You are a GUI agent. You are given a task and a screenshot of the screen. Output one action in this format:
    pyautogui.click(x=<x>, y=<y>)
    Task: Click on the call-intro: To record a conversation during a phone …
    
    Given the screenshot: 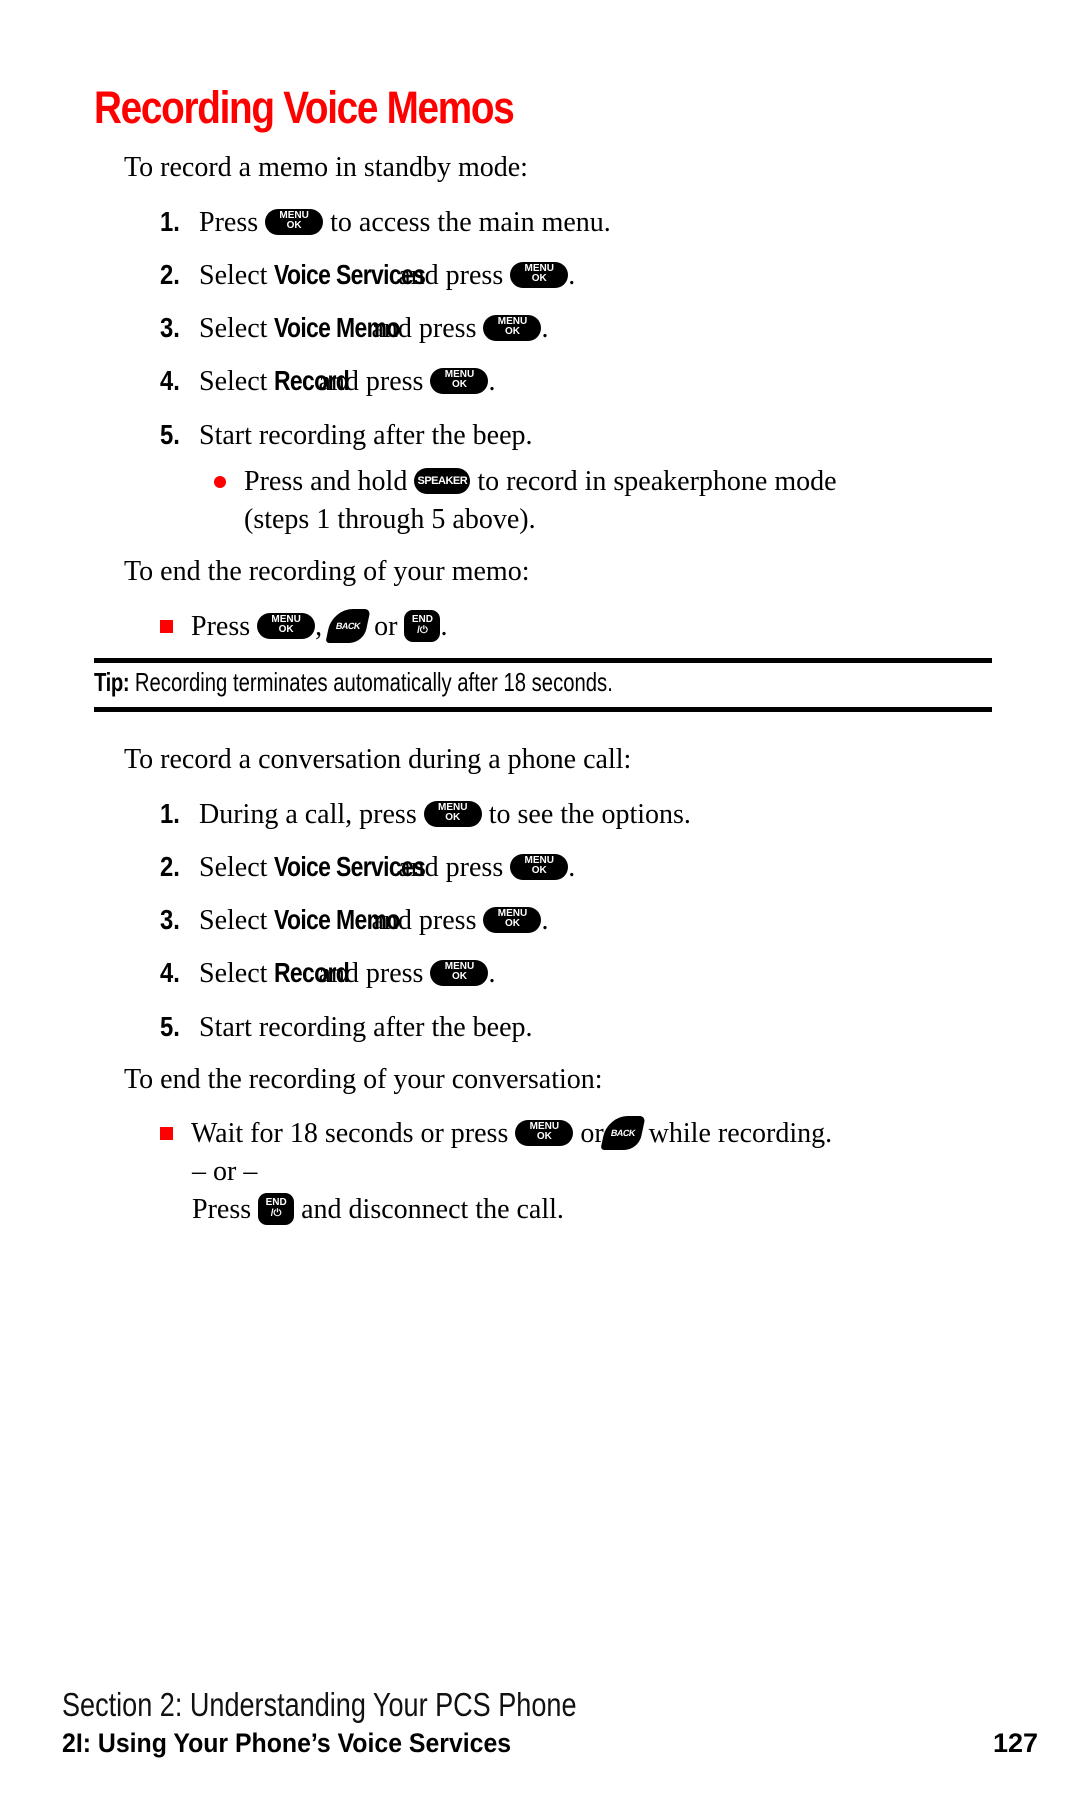 What is the action you would take?
    pyautogui.click(x=378, y=759)
    